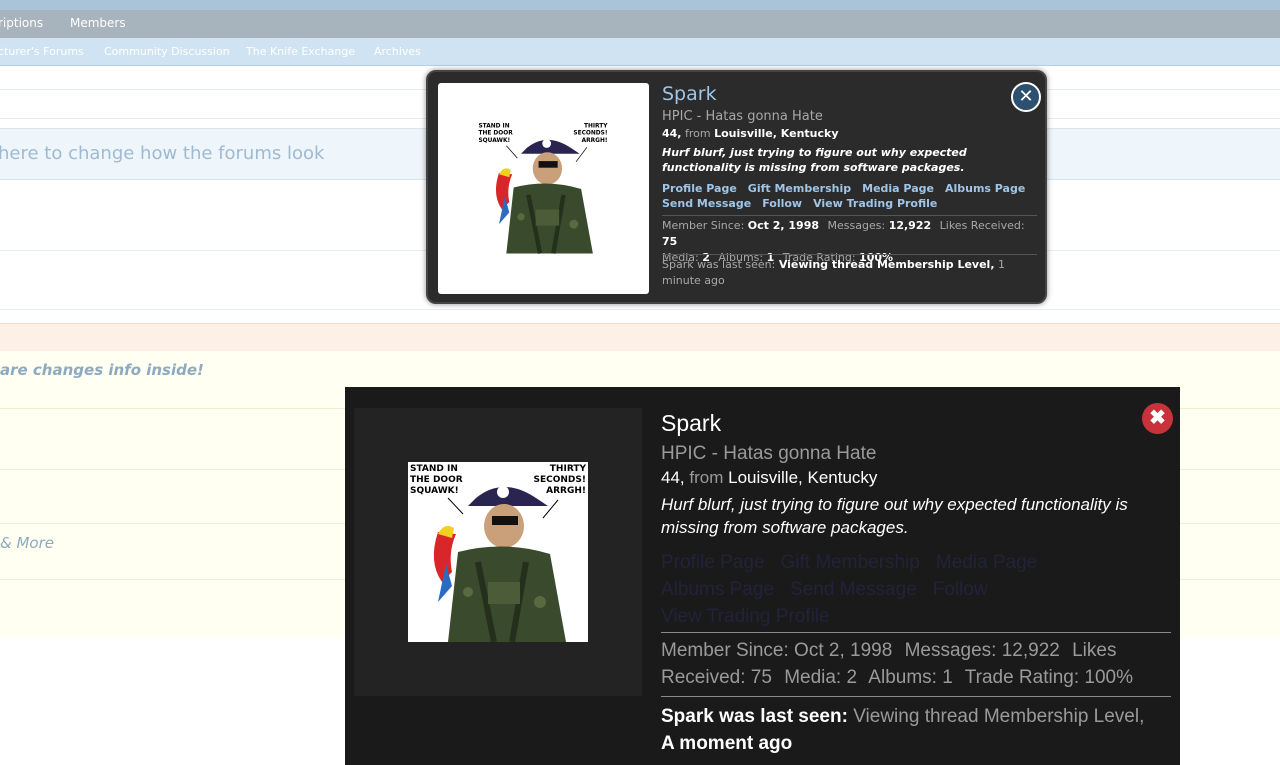  I want to click on stat-messages: Messages: 12,922, so click(982, 650).